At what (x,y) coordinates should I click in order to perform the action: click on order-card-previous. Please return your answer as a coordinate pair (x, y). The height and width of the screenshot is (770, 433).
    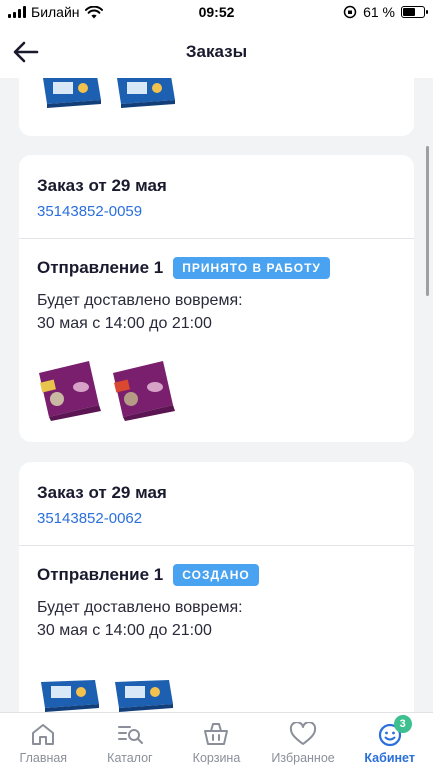
    Looking at the image, I should click on (216, 107).